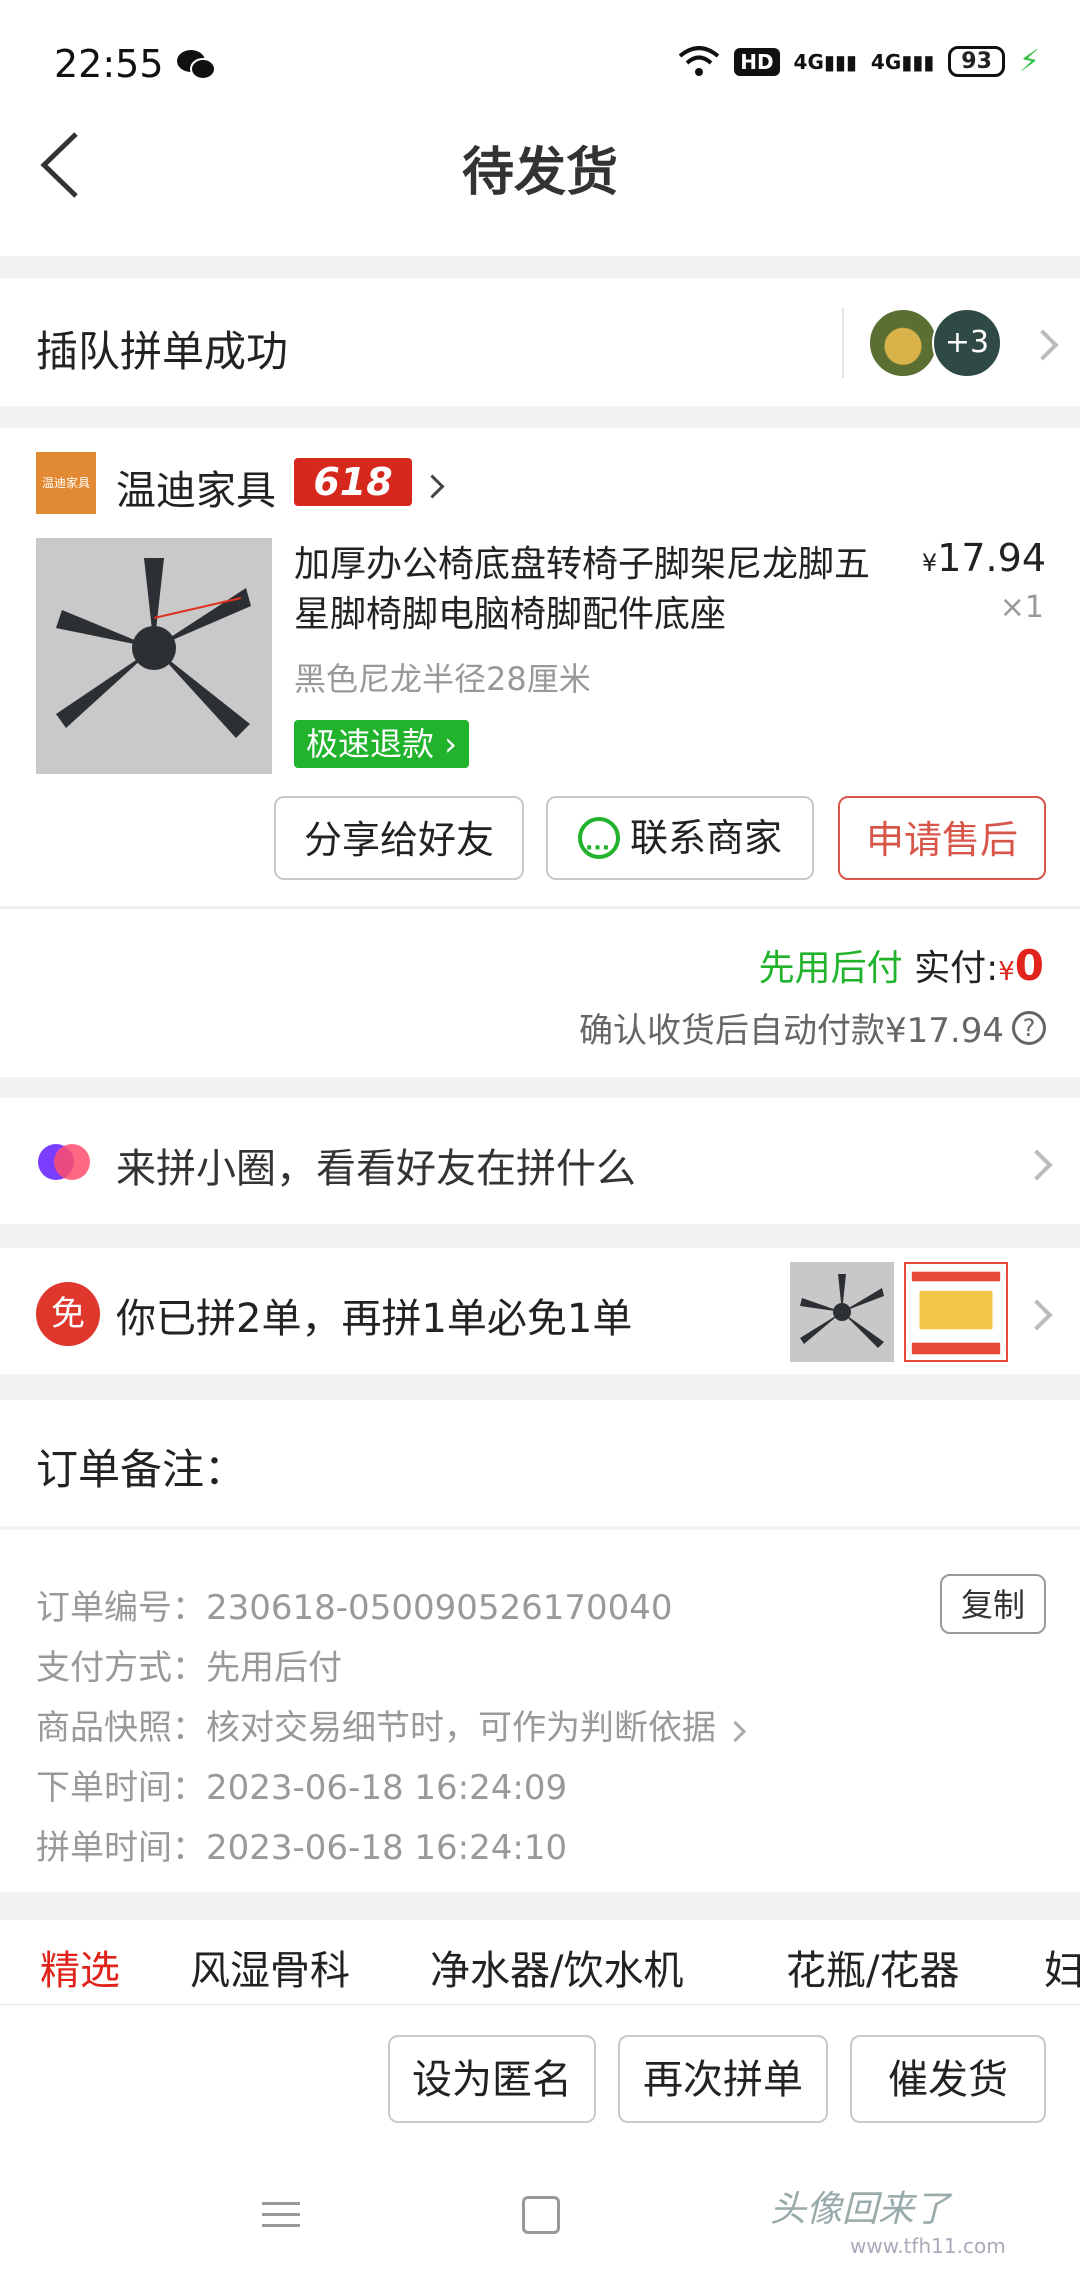 This screenshot has height=2280, width=1080. Describe the element at coordinates (872, 1967) in the screenshot. I see `category-tab: 花瓶/花器` at that location.